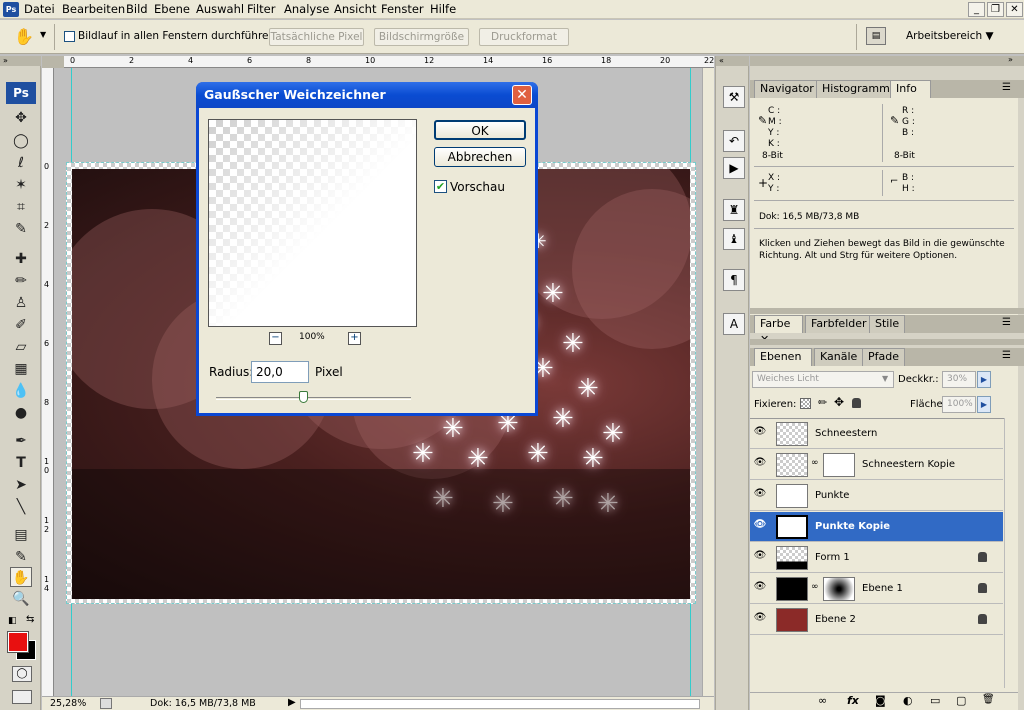  Describe the element at coordinates (220, 9) in the screenshot. I see `menu-auswahl: Auswahl` at that location.